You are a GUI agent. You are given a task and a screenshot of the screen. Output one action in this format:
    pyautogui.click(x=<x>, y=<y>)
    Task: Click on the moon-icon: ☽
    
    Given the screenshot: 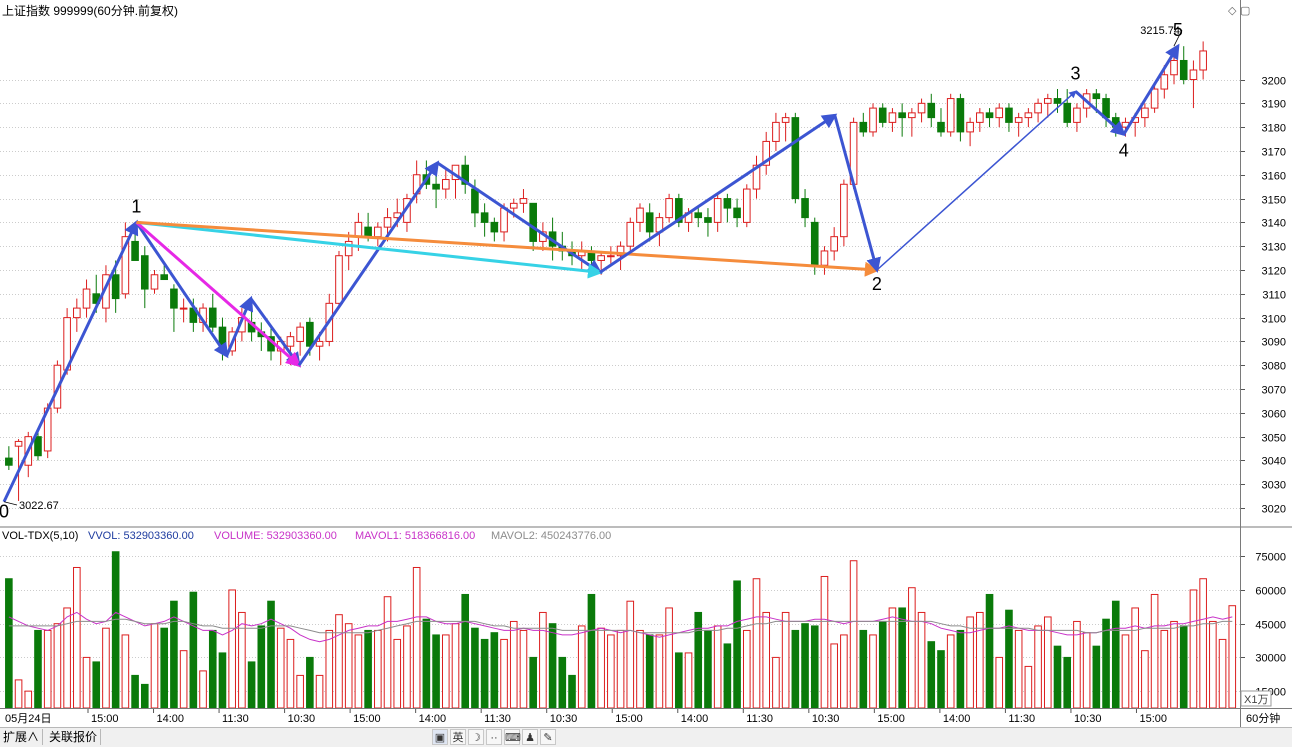 What is the action you would take?
    pyautogui.click(x=476, y=737)
    